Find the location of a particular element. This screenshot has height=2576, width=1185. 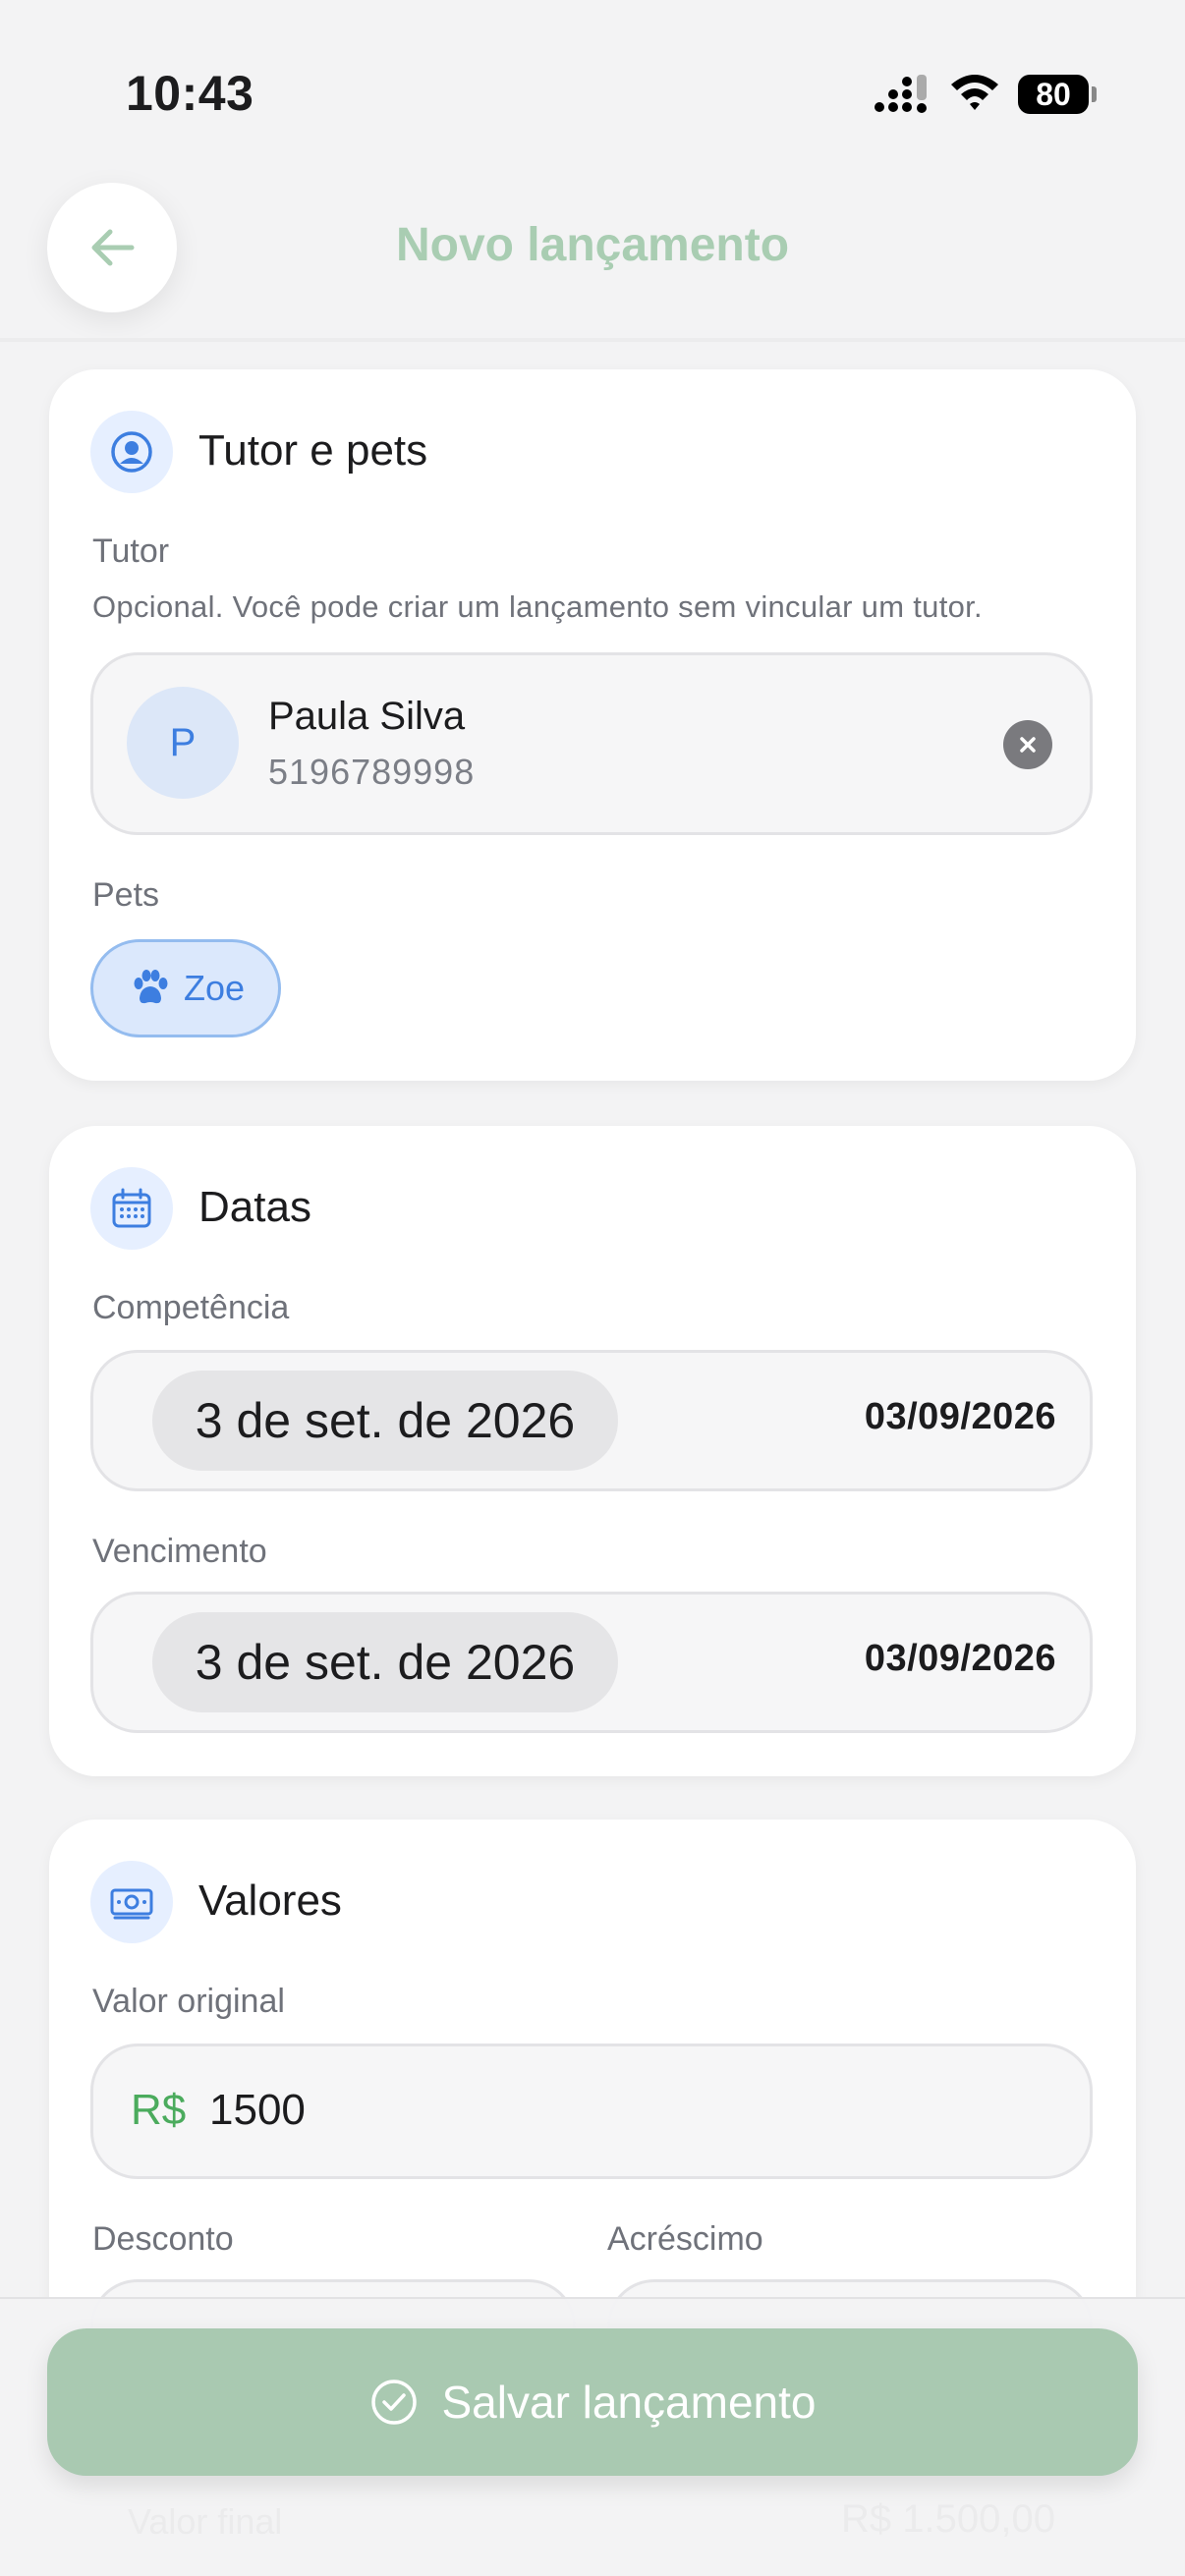

pets-label: Pets is located at coordinates (126, 895).